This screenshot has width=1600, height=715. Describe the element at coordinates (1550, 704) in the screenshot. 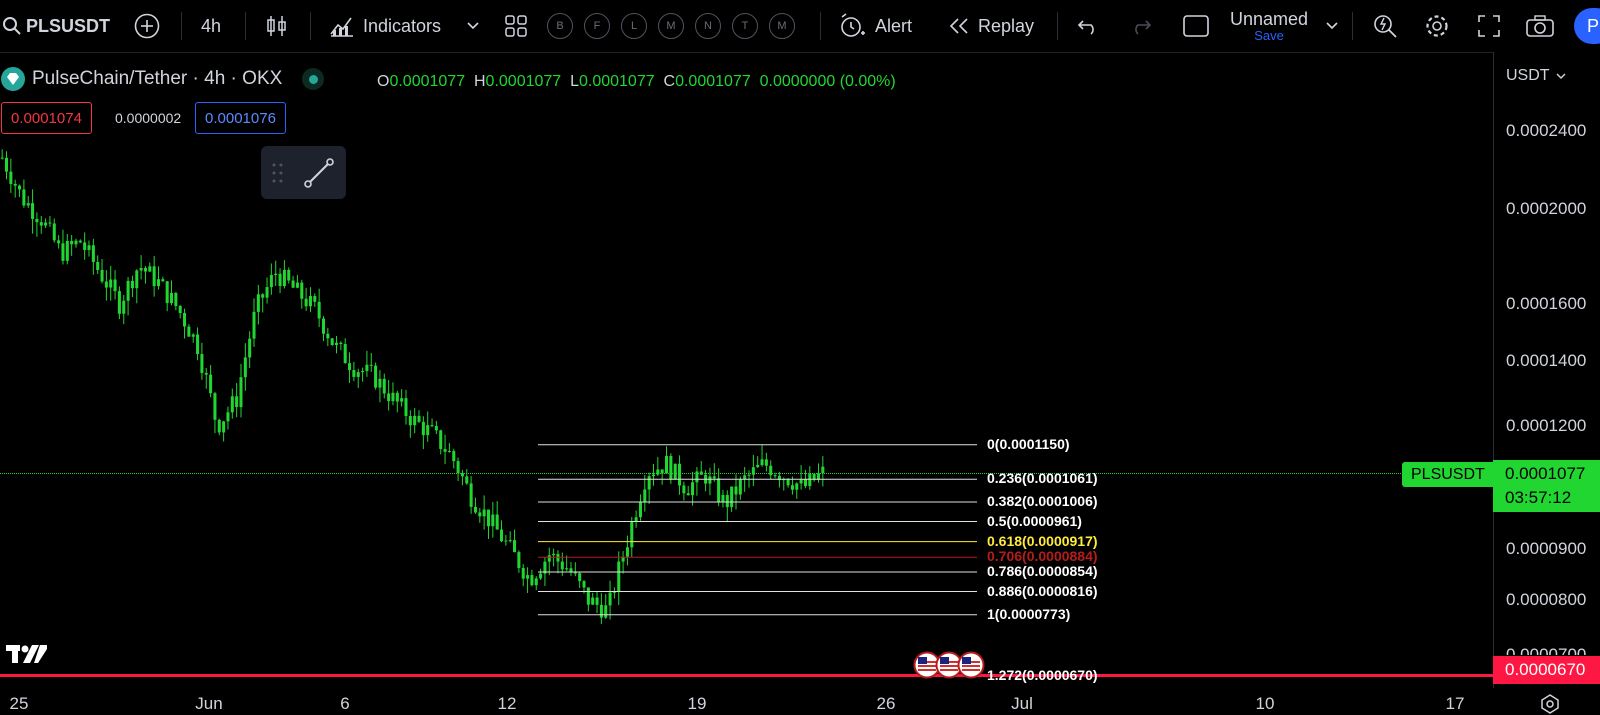

I see `time-axis-settings-icon` at that location.